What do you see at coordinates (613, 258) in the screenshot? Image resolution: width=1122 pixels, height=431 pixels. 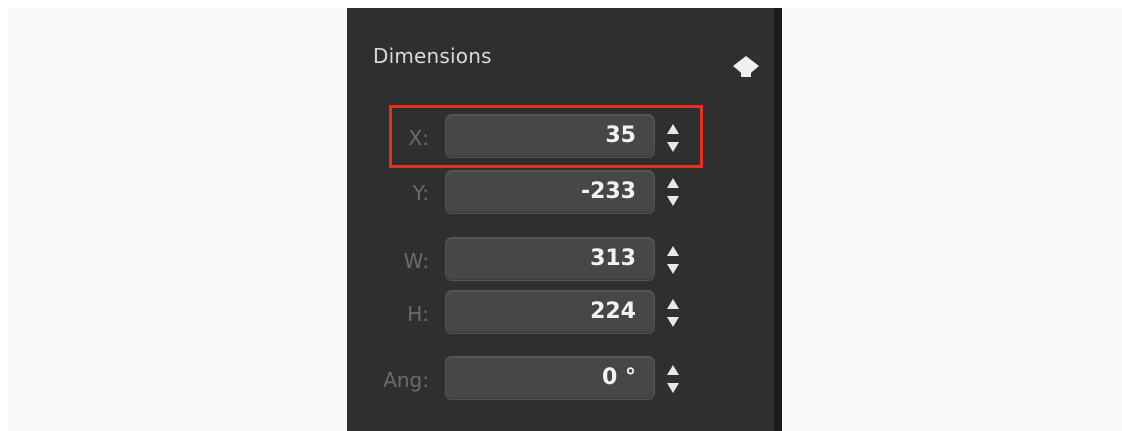 I see `w-field-value: 313` at bounding box center [613, 258].